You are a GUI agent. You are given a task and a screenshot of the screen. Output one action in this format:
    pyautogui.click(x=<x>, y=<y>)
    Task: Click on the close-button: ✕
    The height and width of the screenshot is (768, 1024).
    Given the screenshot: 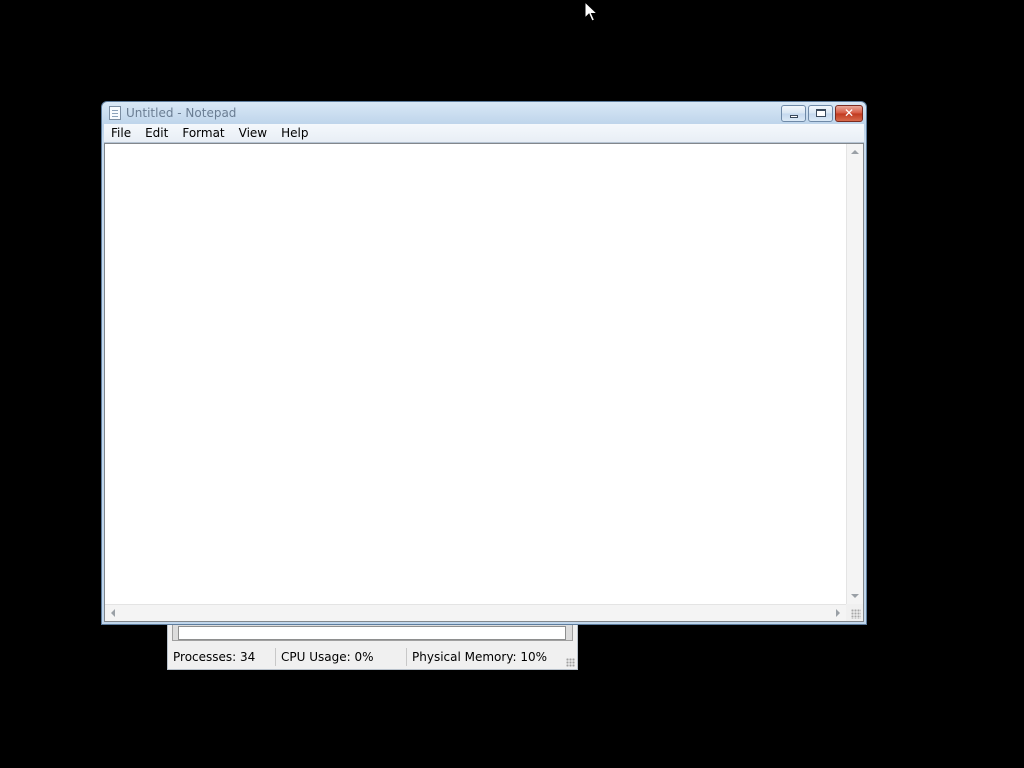 What is the action you would take?
    pyautogui.click(x=849, y=113)
    